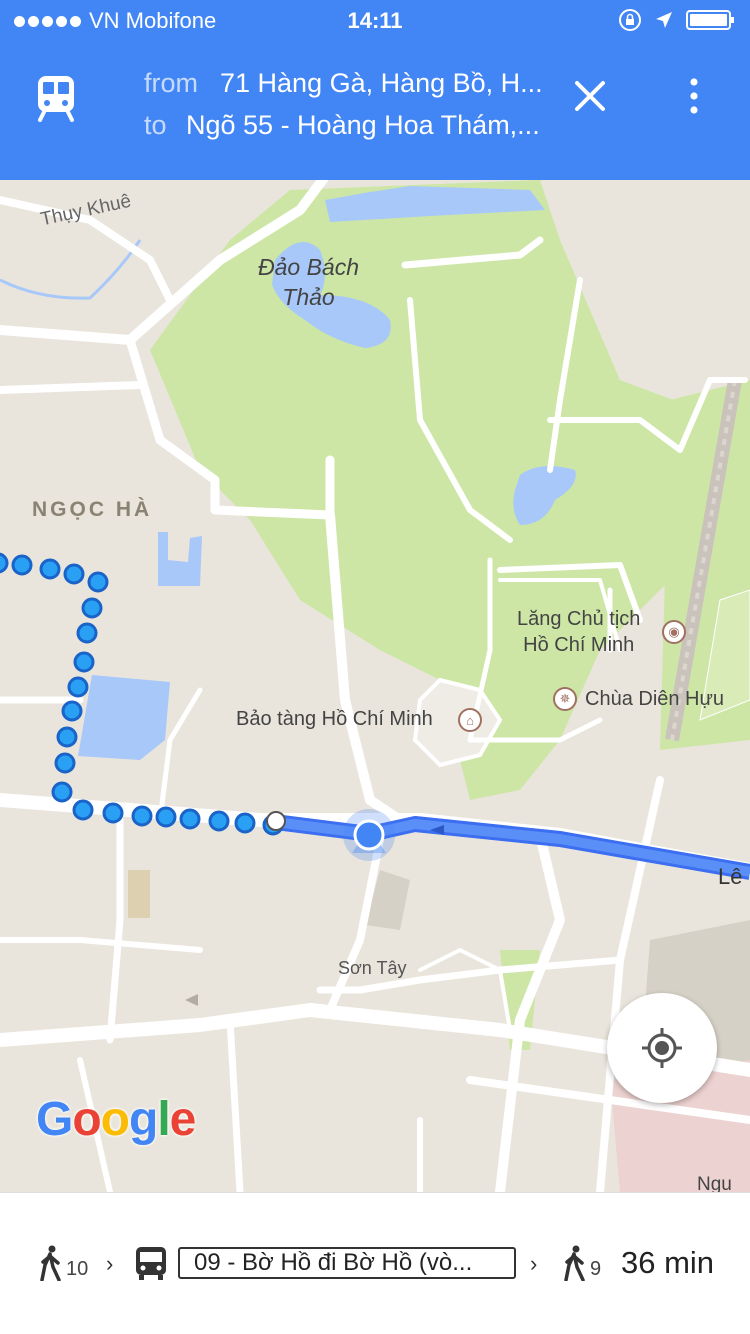  I want to click on walk-end-step: 9, so click(581, 1263).